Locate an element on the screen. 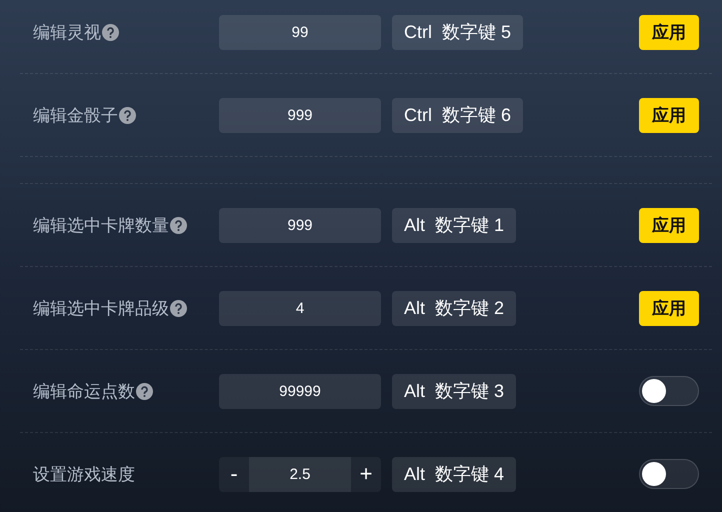 Image resolution: width=722 pixels, height=512 pixels. setting-label: 编辑命运点数 is located at coordinates (84, 391).